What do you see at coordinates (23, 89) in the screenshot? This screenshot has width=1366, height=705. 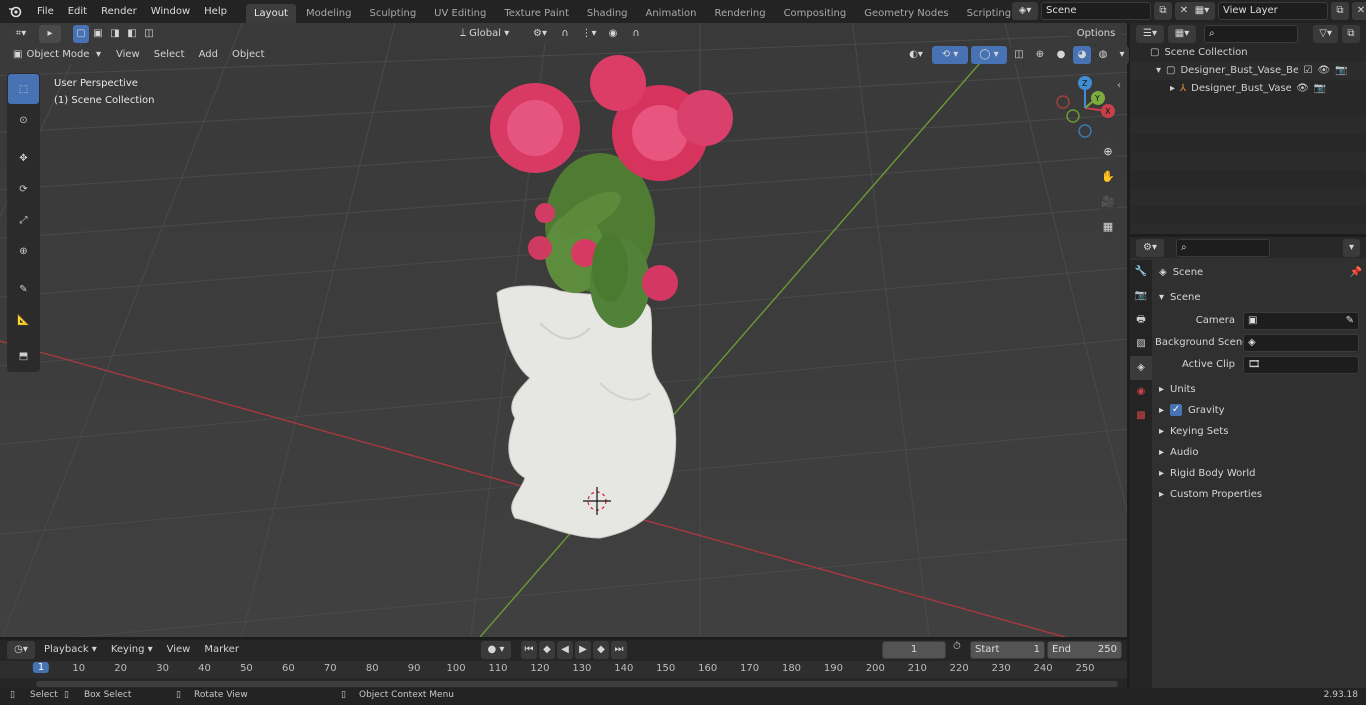 I see `select-box-tool-icon: ⬚` at bounding box center [23, 89].